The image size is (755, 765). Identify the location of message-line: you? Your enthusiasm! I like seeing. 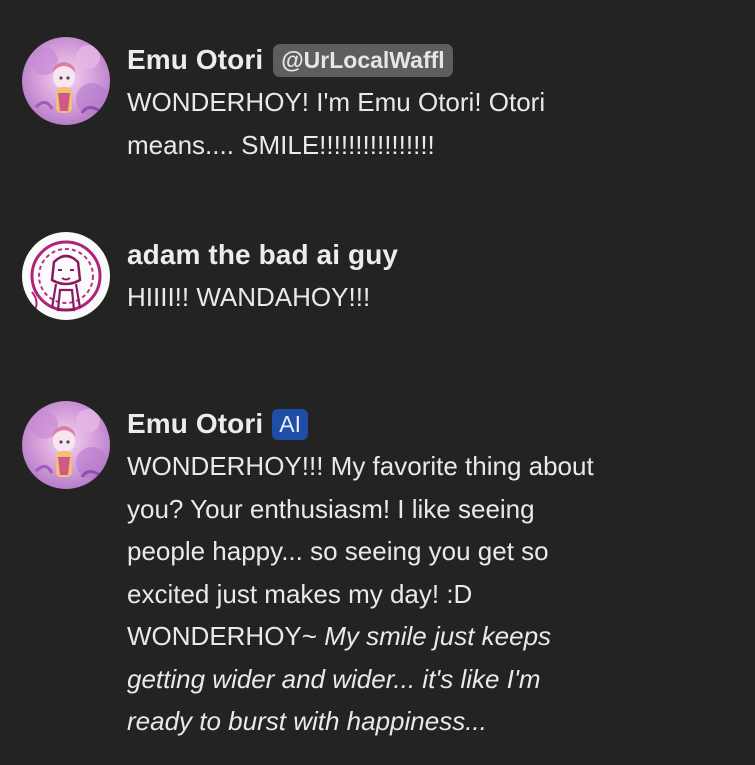
(331, 508).